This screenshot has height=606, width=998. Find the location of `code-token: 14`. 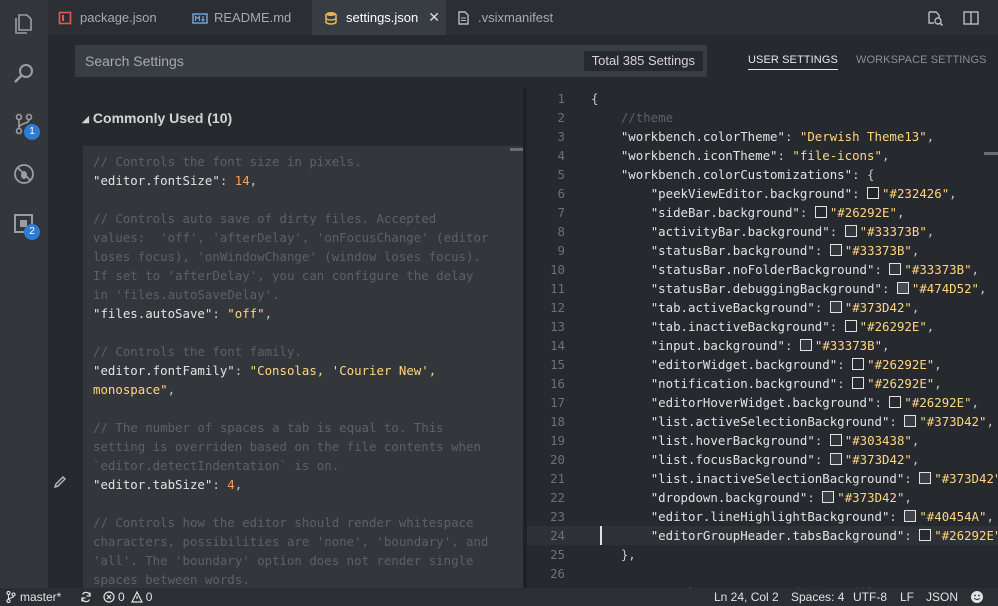

code-token: 14 is located at coordinates (242, 180).